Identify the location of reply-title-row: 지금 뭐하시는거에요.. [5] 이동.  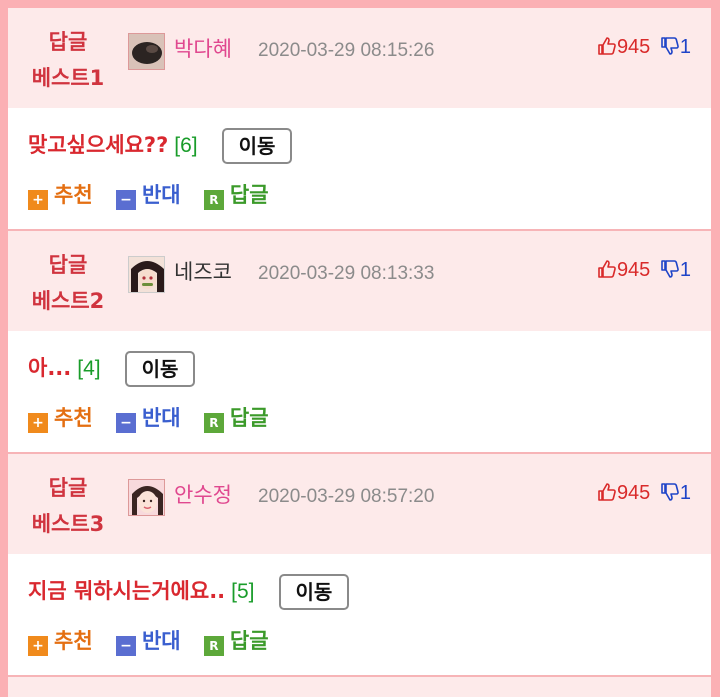
(189, 592).